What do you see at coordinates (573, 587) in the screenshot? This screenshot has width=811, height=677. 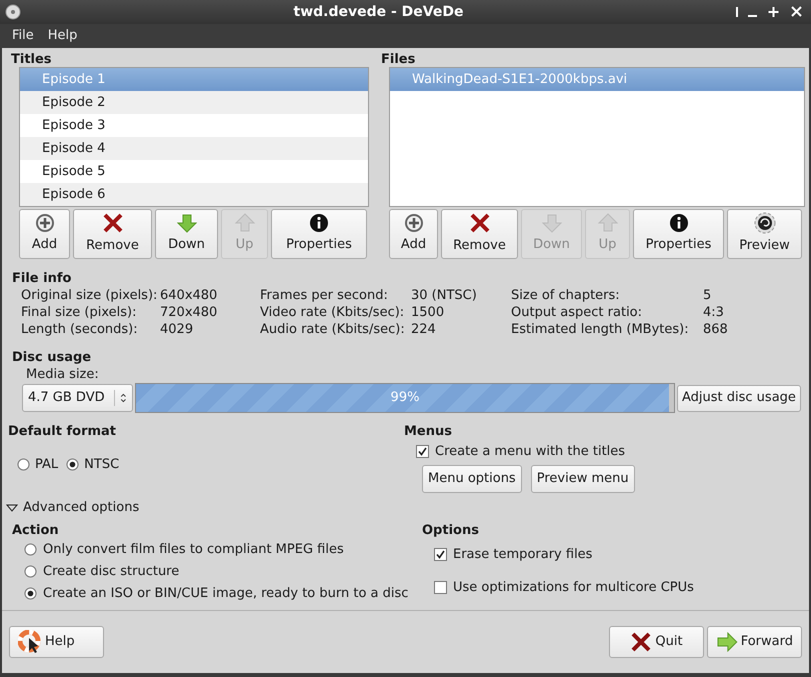 I see `checkbox-label: Use optimizations for multicore CPUs` at bounding box center [573, 587].